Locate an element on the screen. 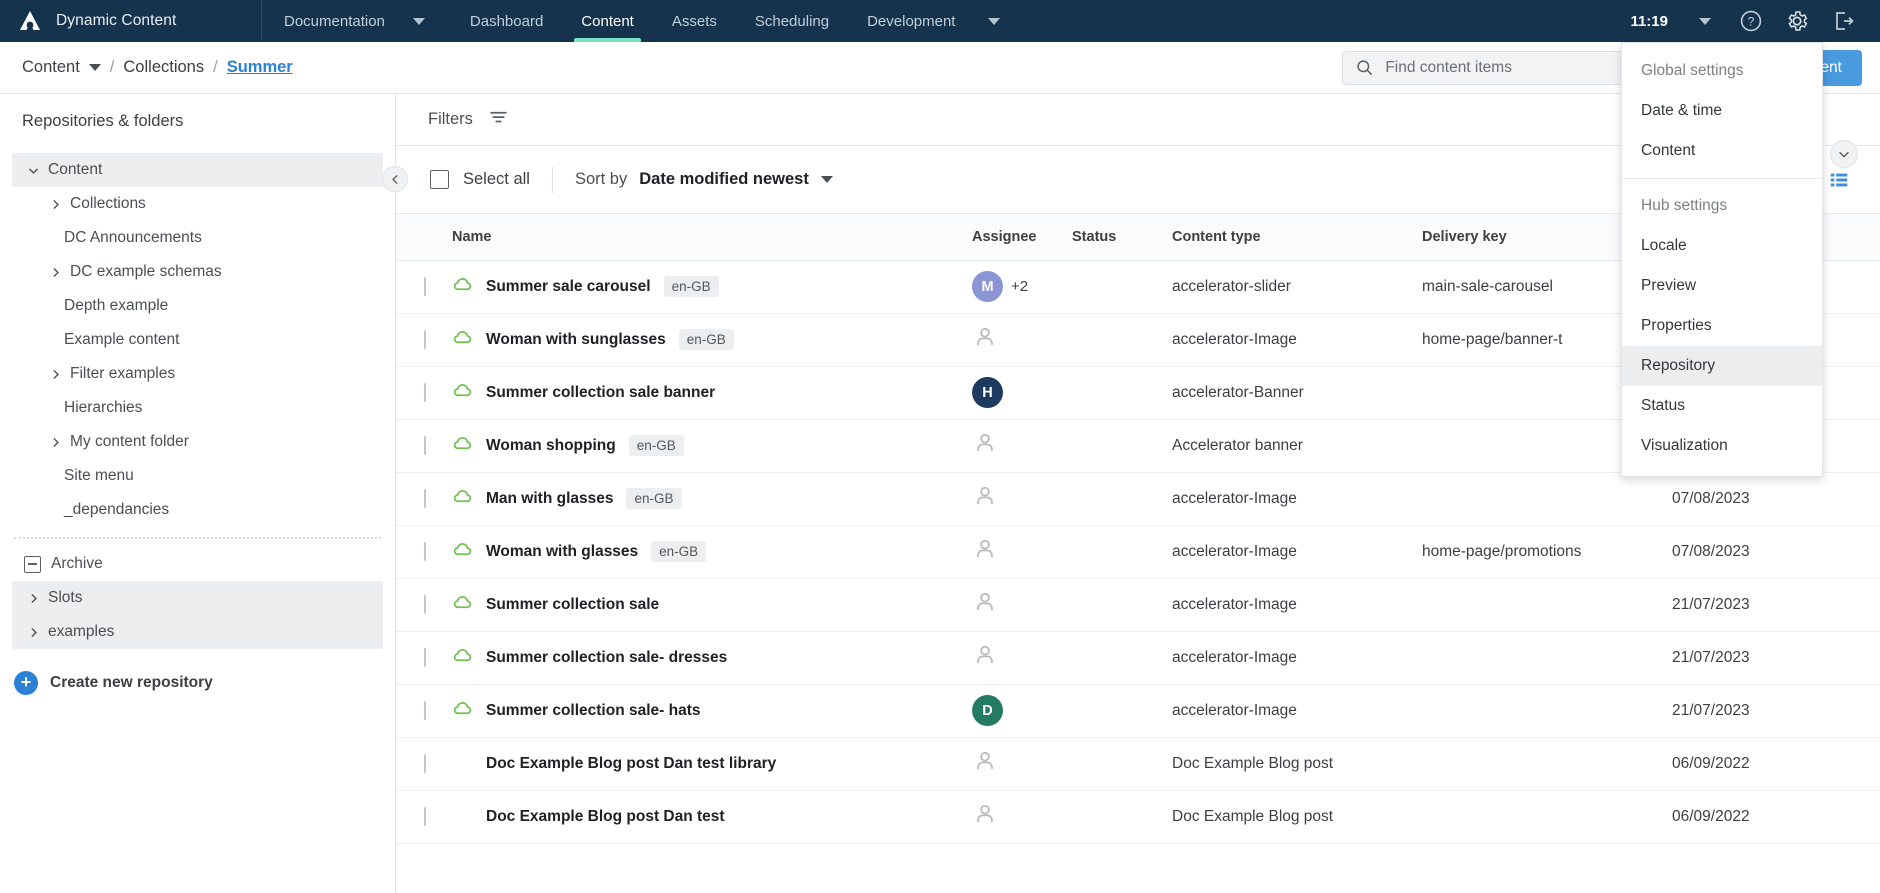 Image resolution: width=1880 pixels, height=893 pixels. filter-icon is located at coordinates (498, 120).